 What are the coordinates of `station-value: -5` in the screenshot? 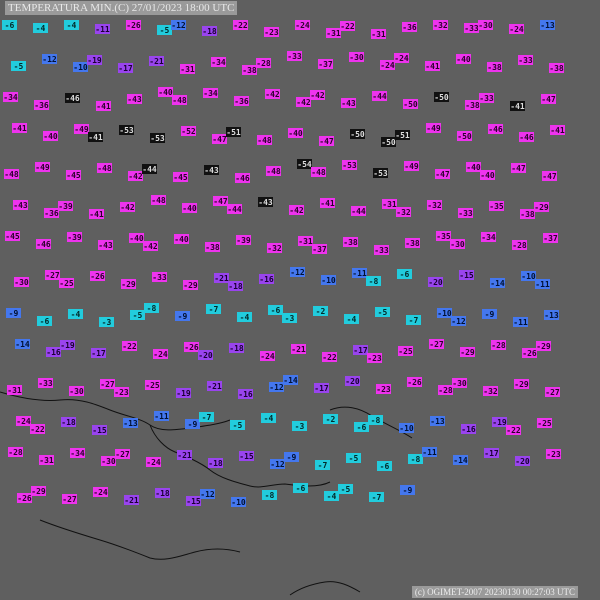 It's located at (137, 315).